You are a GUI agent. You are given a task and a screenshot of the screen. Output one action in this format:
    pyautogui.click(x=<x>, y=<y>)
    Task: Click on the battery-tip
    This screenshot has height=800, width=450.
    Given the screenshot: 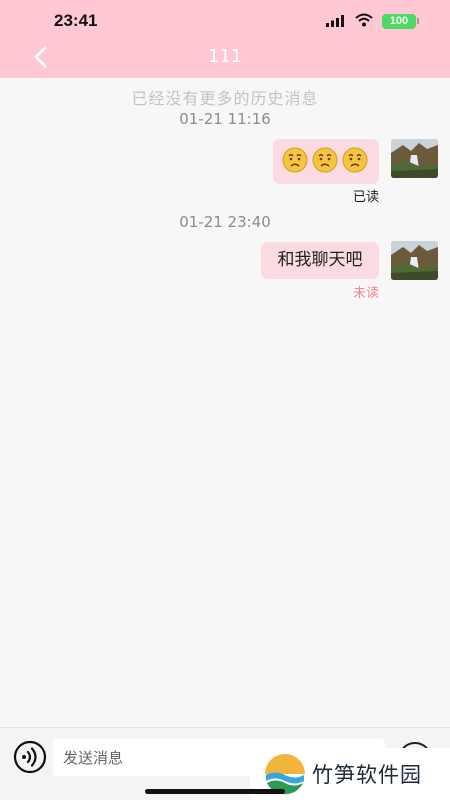 What is the action you would take?
    pyautogui.click(x=418, y=21)
    